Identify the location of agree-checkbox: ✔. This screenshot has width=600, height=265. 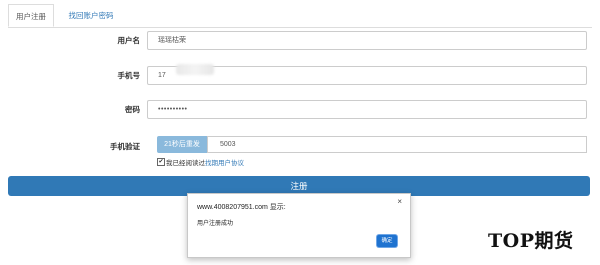
(161, 162).